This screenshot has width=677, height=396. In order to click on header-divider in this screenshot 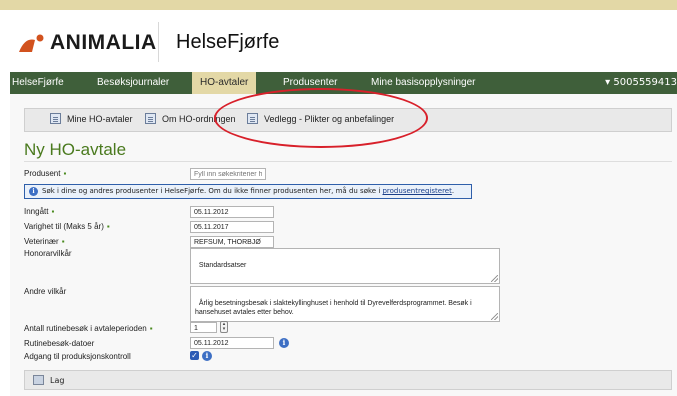, I will do `click(158, 42)`.